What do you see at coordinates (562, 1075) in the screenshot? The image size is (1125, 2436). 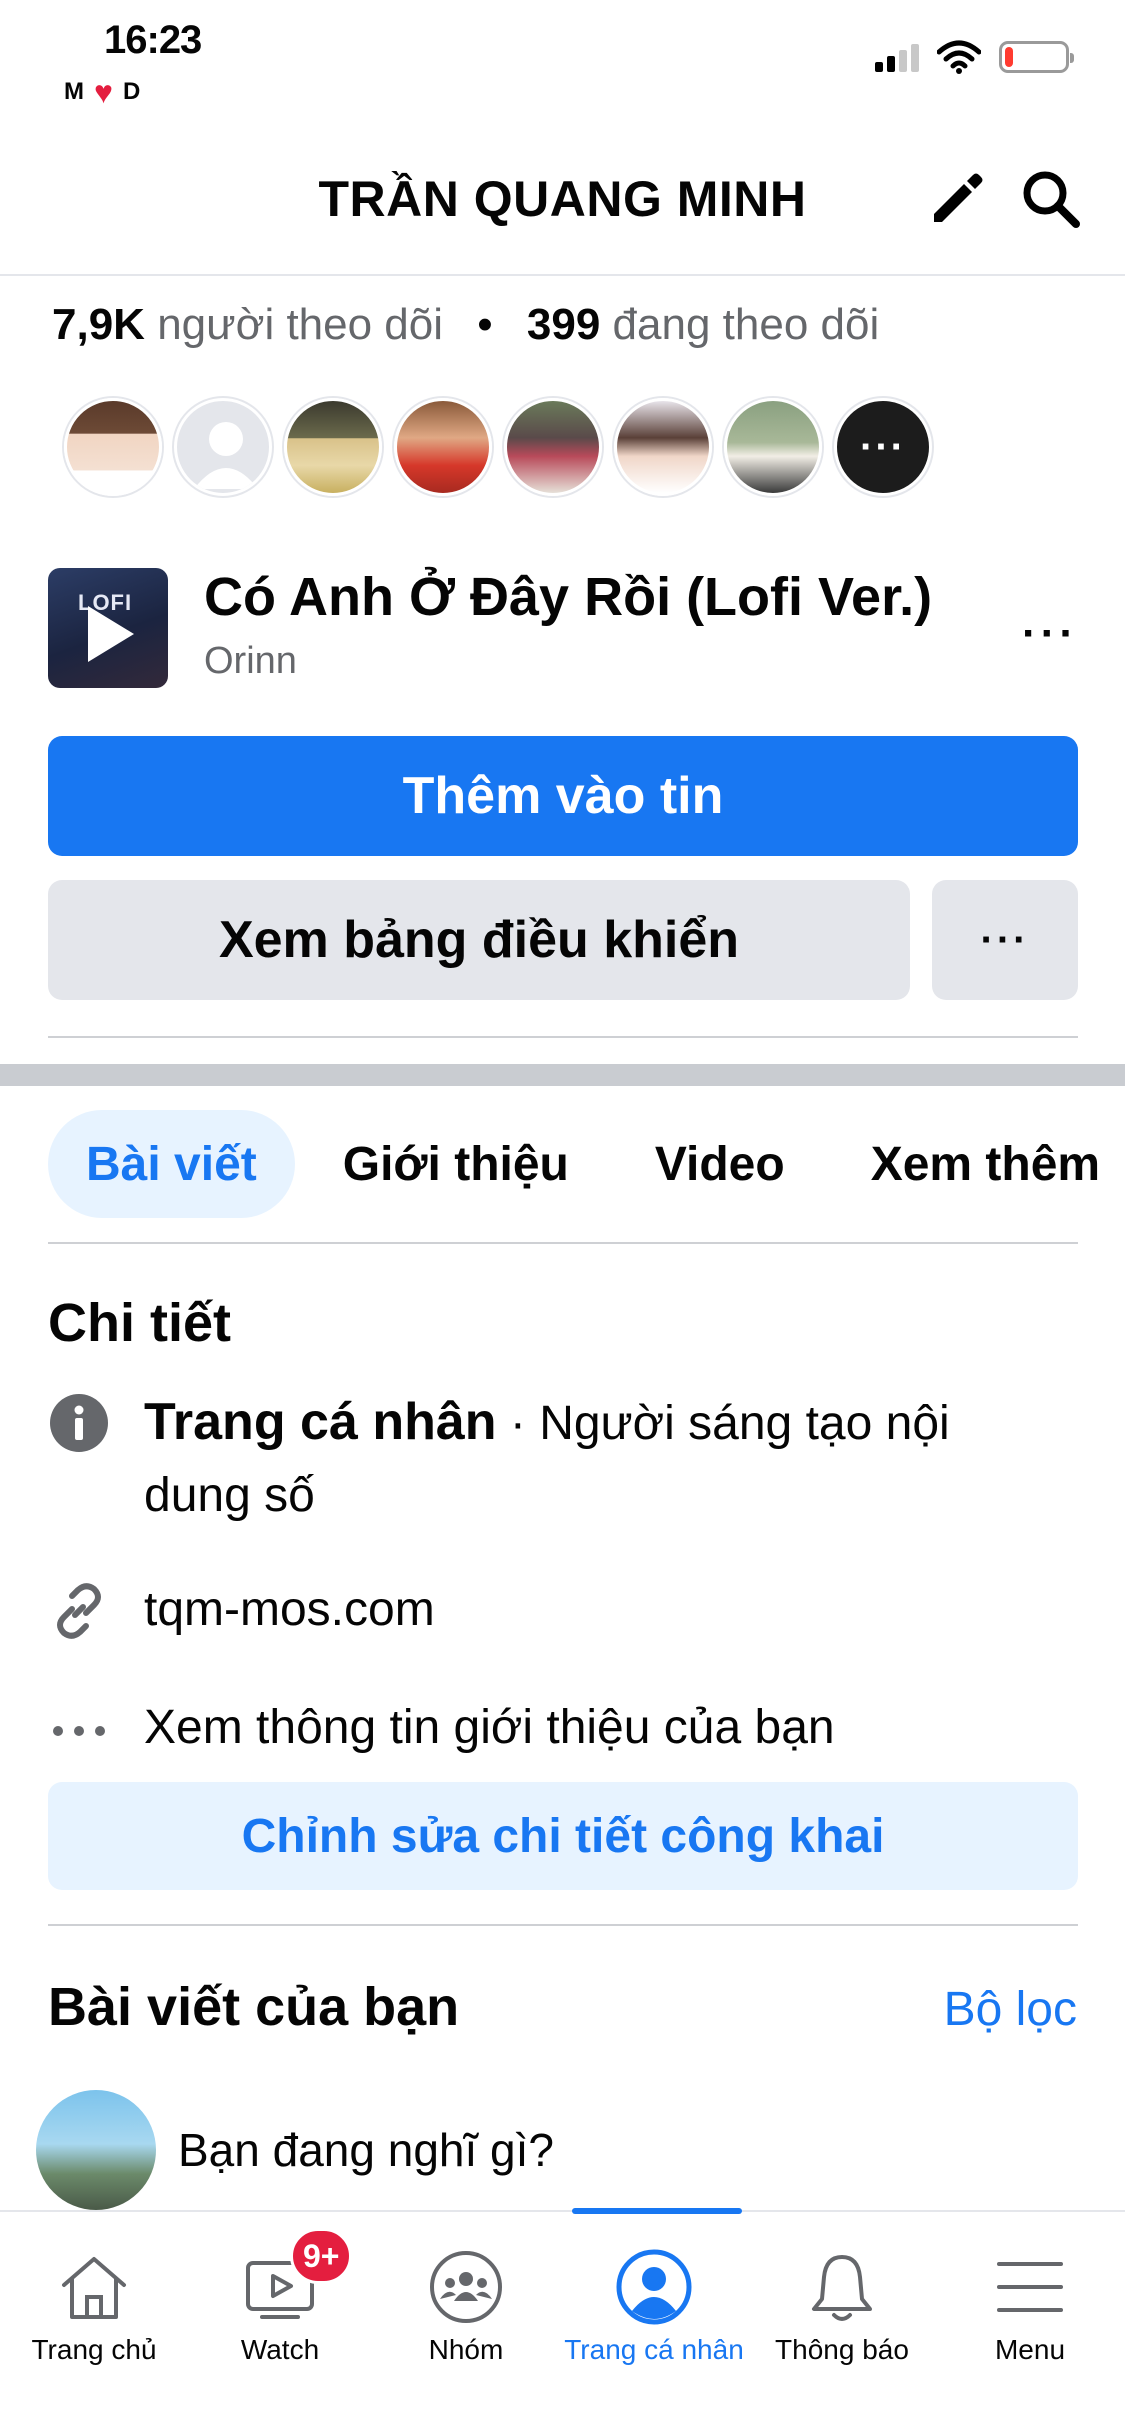 I see `section-divider` at bounding box center [562, 1075].